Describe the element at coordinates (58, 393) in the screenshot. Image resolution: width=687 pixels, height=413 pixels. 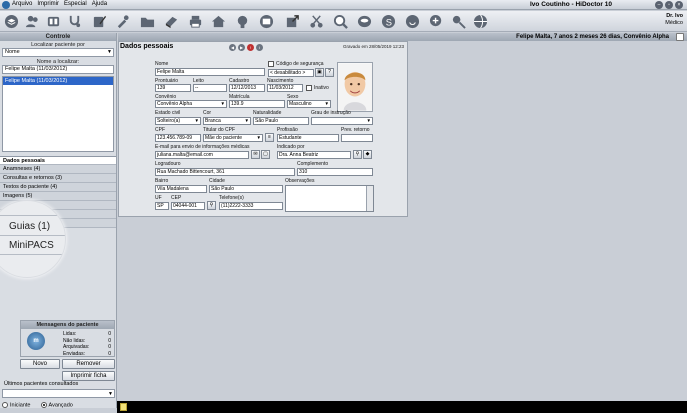
I see `recent-patients-select: ▼` at that location.